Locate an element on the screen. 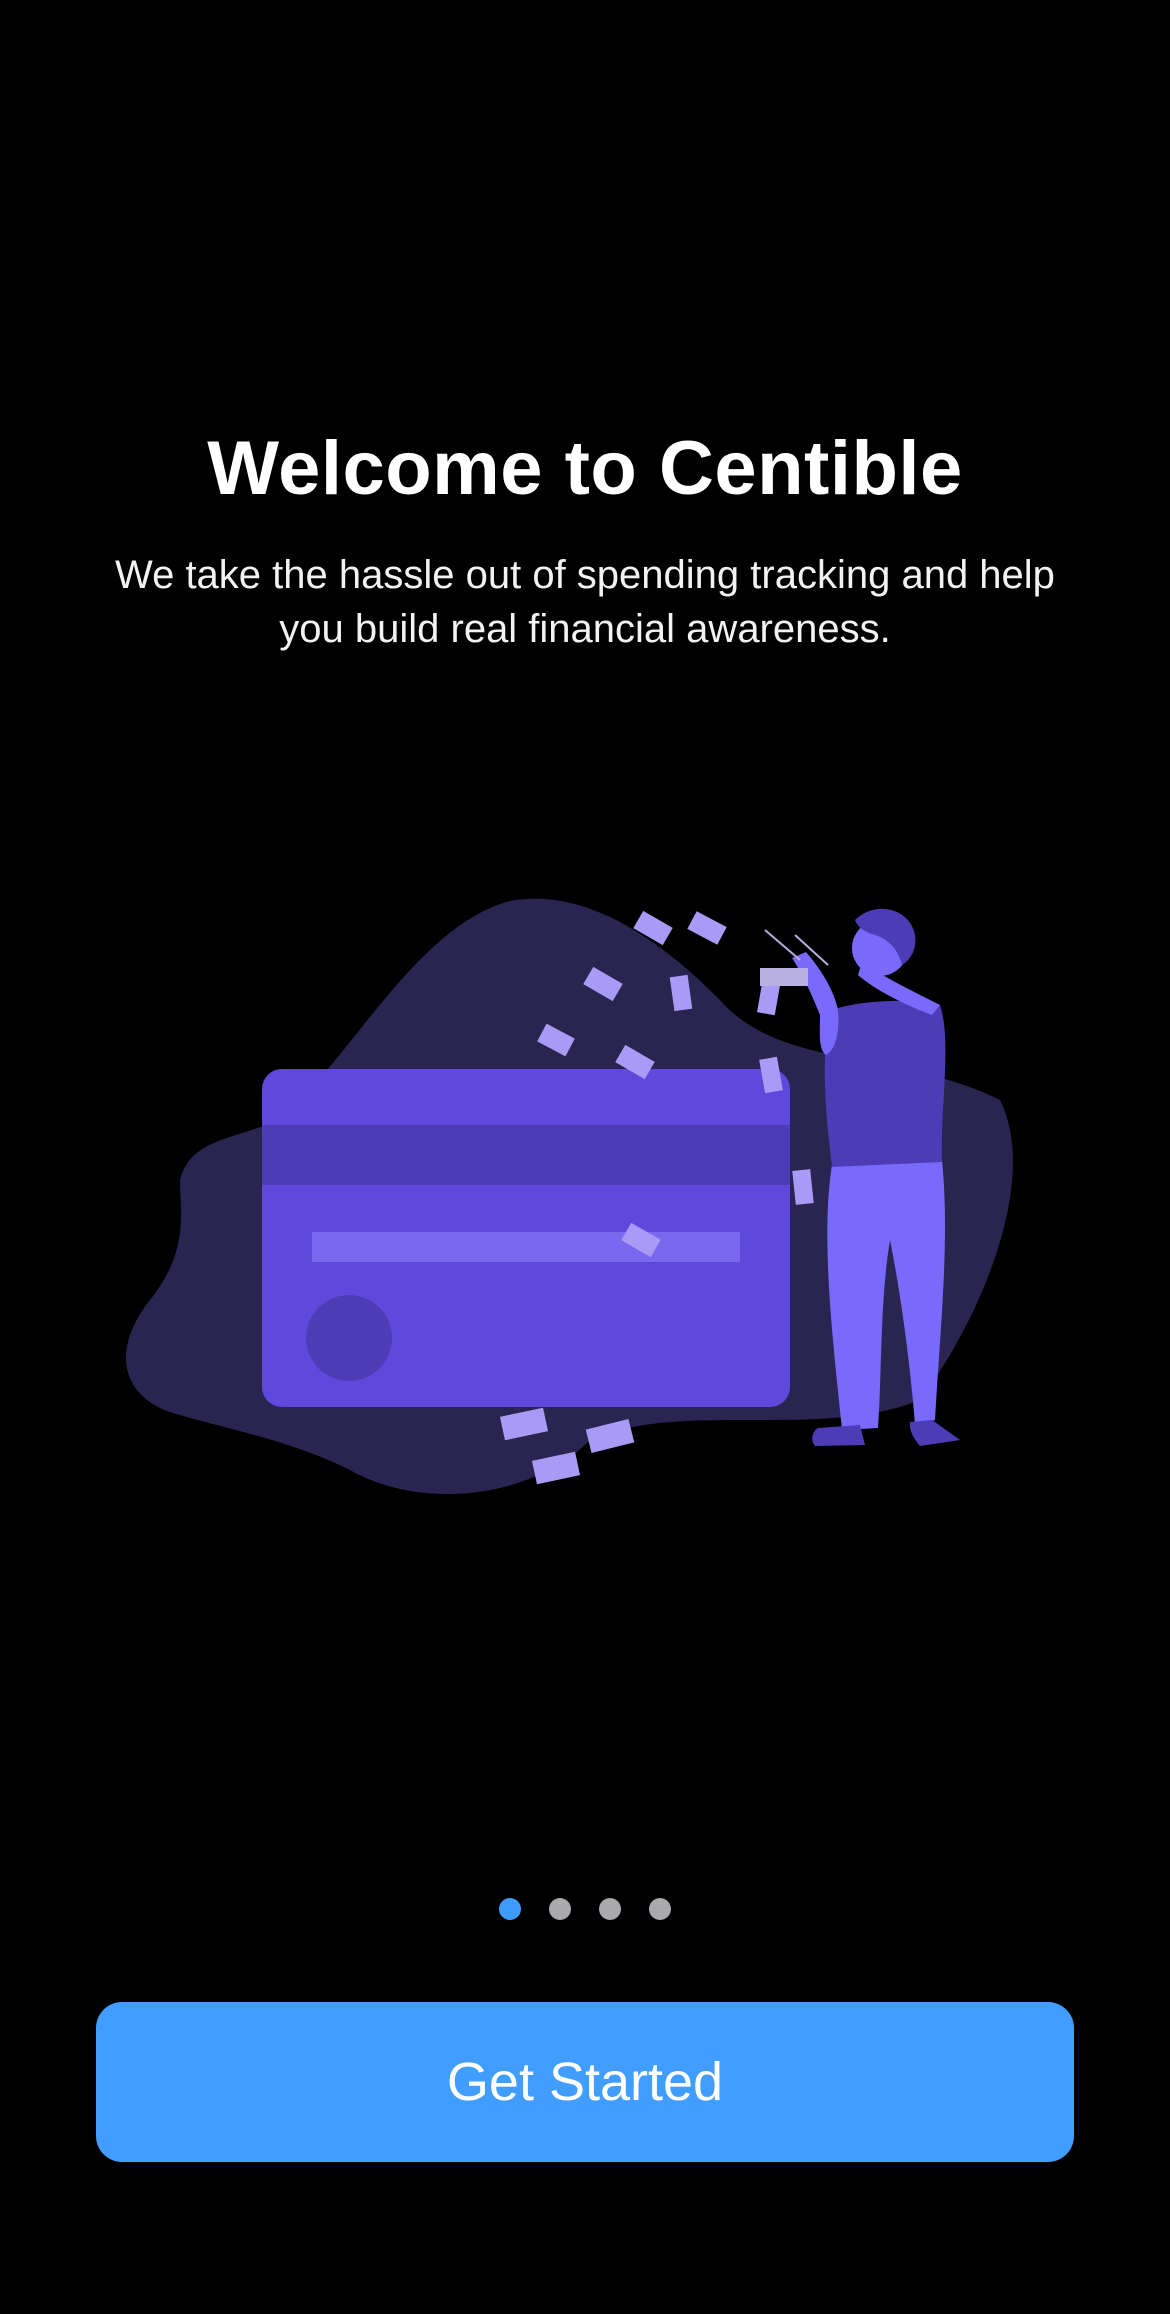  get-started-button: Get Started is located at coordinates (585, 2082).